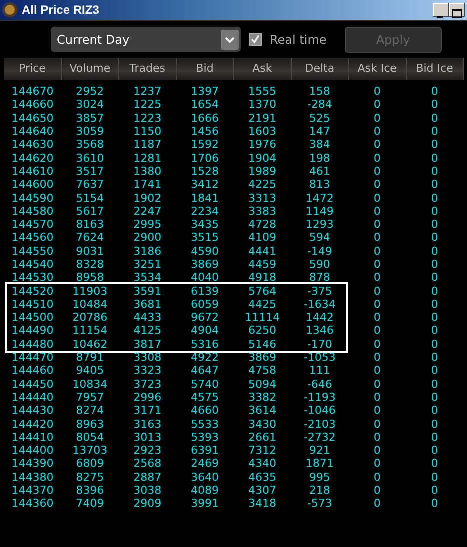  Describe the element at coordinates (255, 39) in the screenshot. I see `realtime-checkbox` at that location.